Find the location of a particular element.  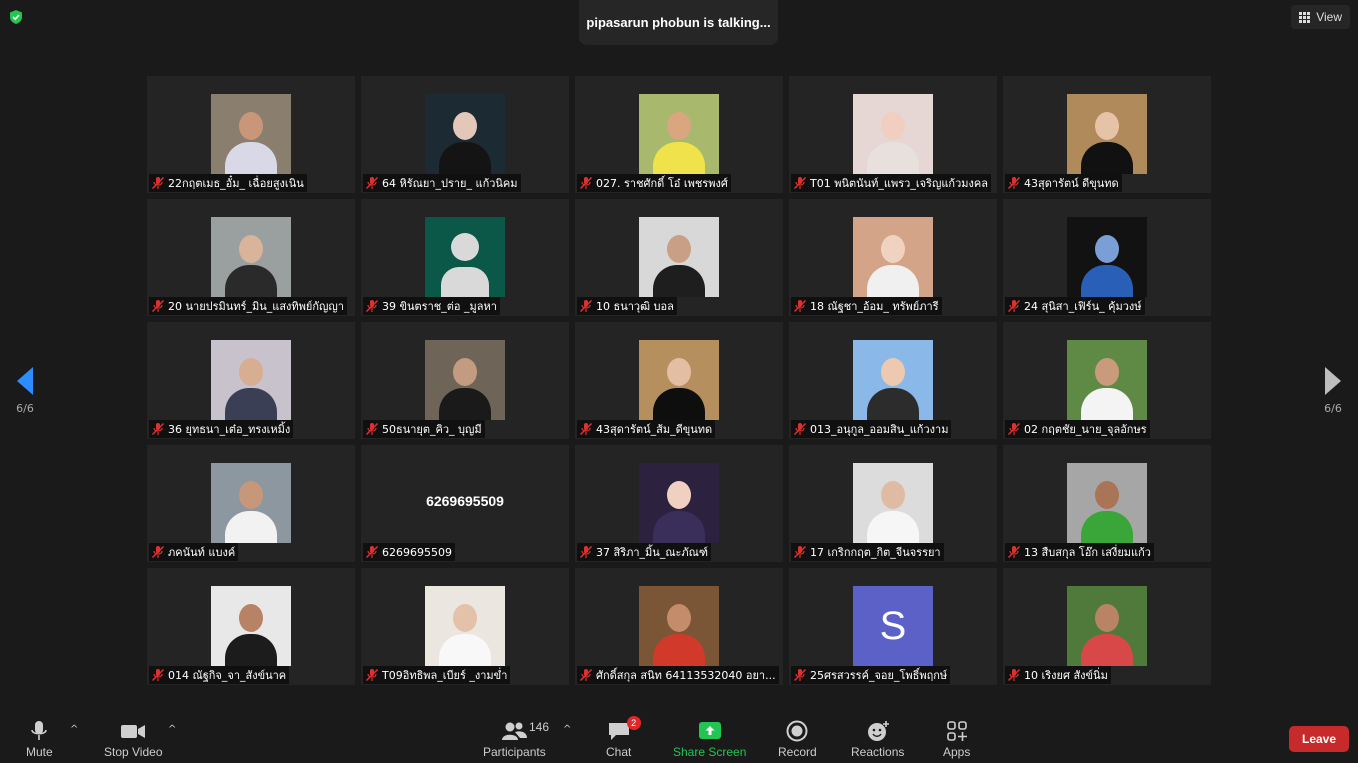

participant-name: 18 ณัฐชา_อ้อม_ ทรัพย์ภารี is located at coordinates (874, 306).